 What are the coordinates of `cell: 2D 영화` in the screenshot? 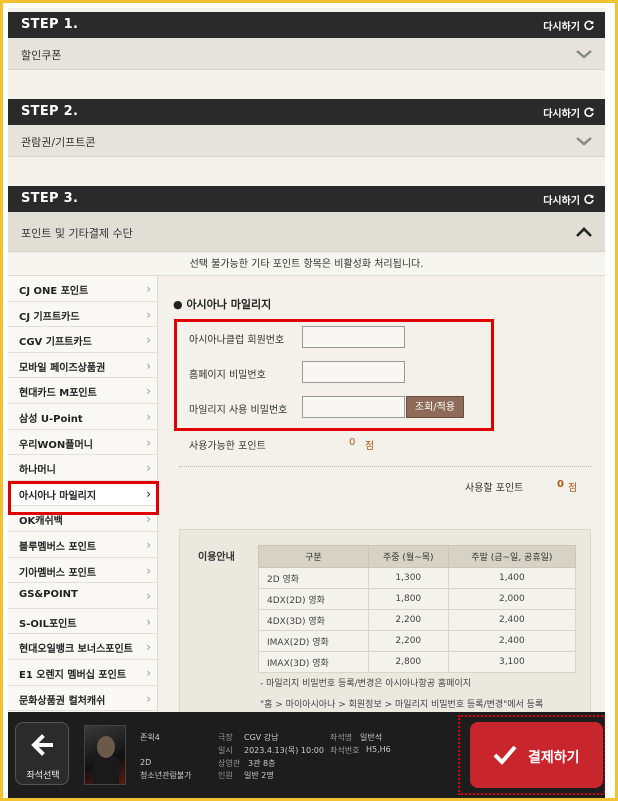 It's located at (313, 578).